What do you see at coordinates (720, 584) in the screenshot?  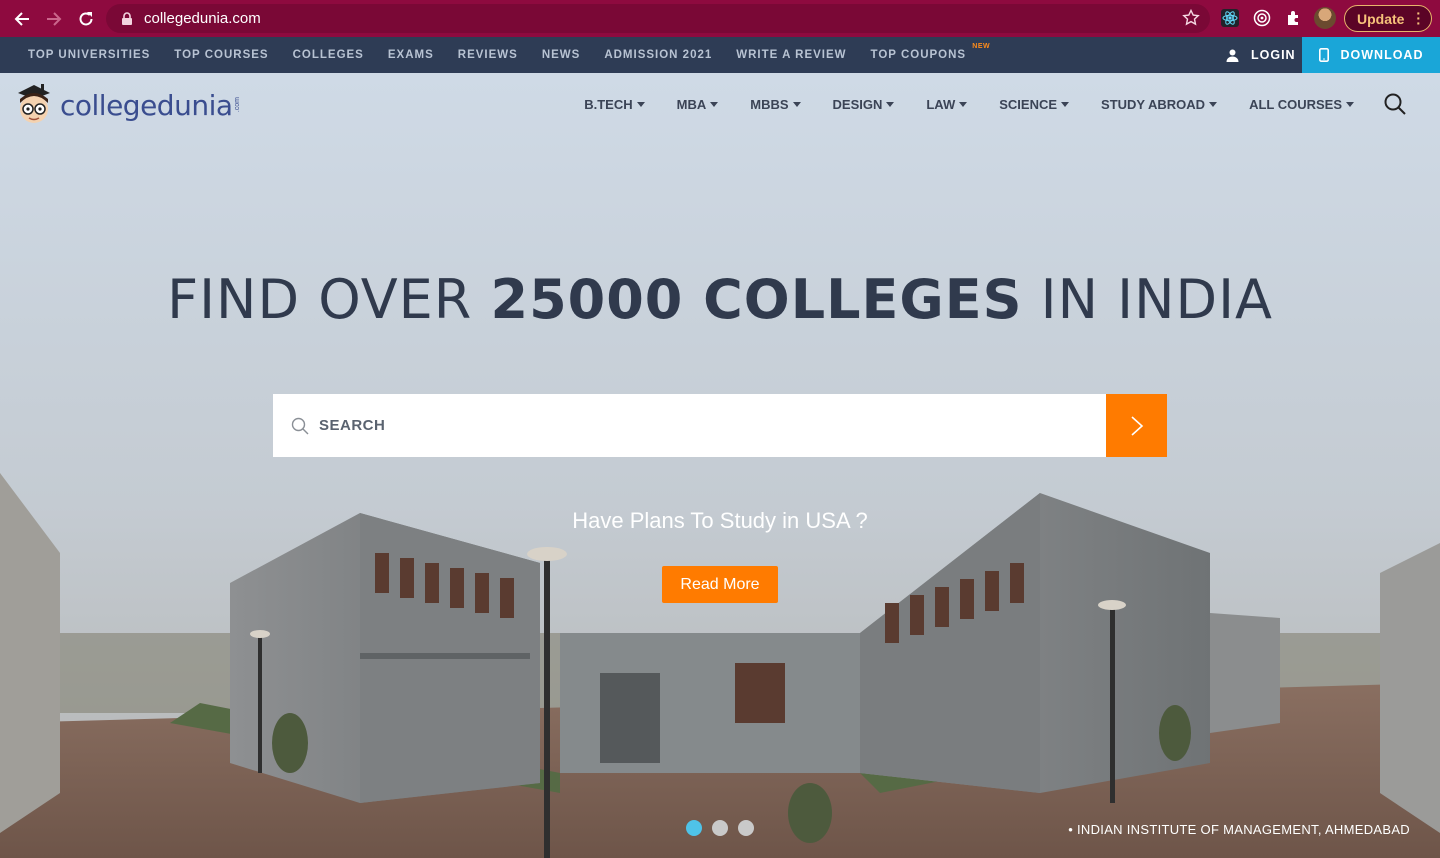 I see `read-more-button: Read More` at bounding box center [720, 584].